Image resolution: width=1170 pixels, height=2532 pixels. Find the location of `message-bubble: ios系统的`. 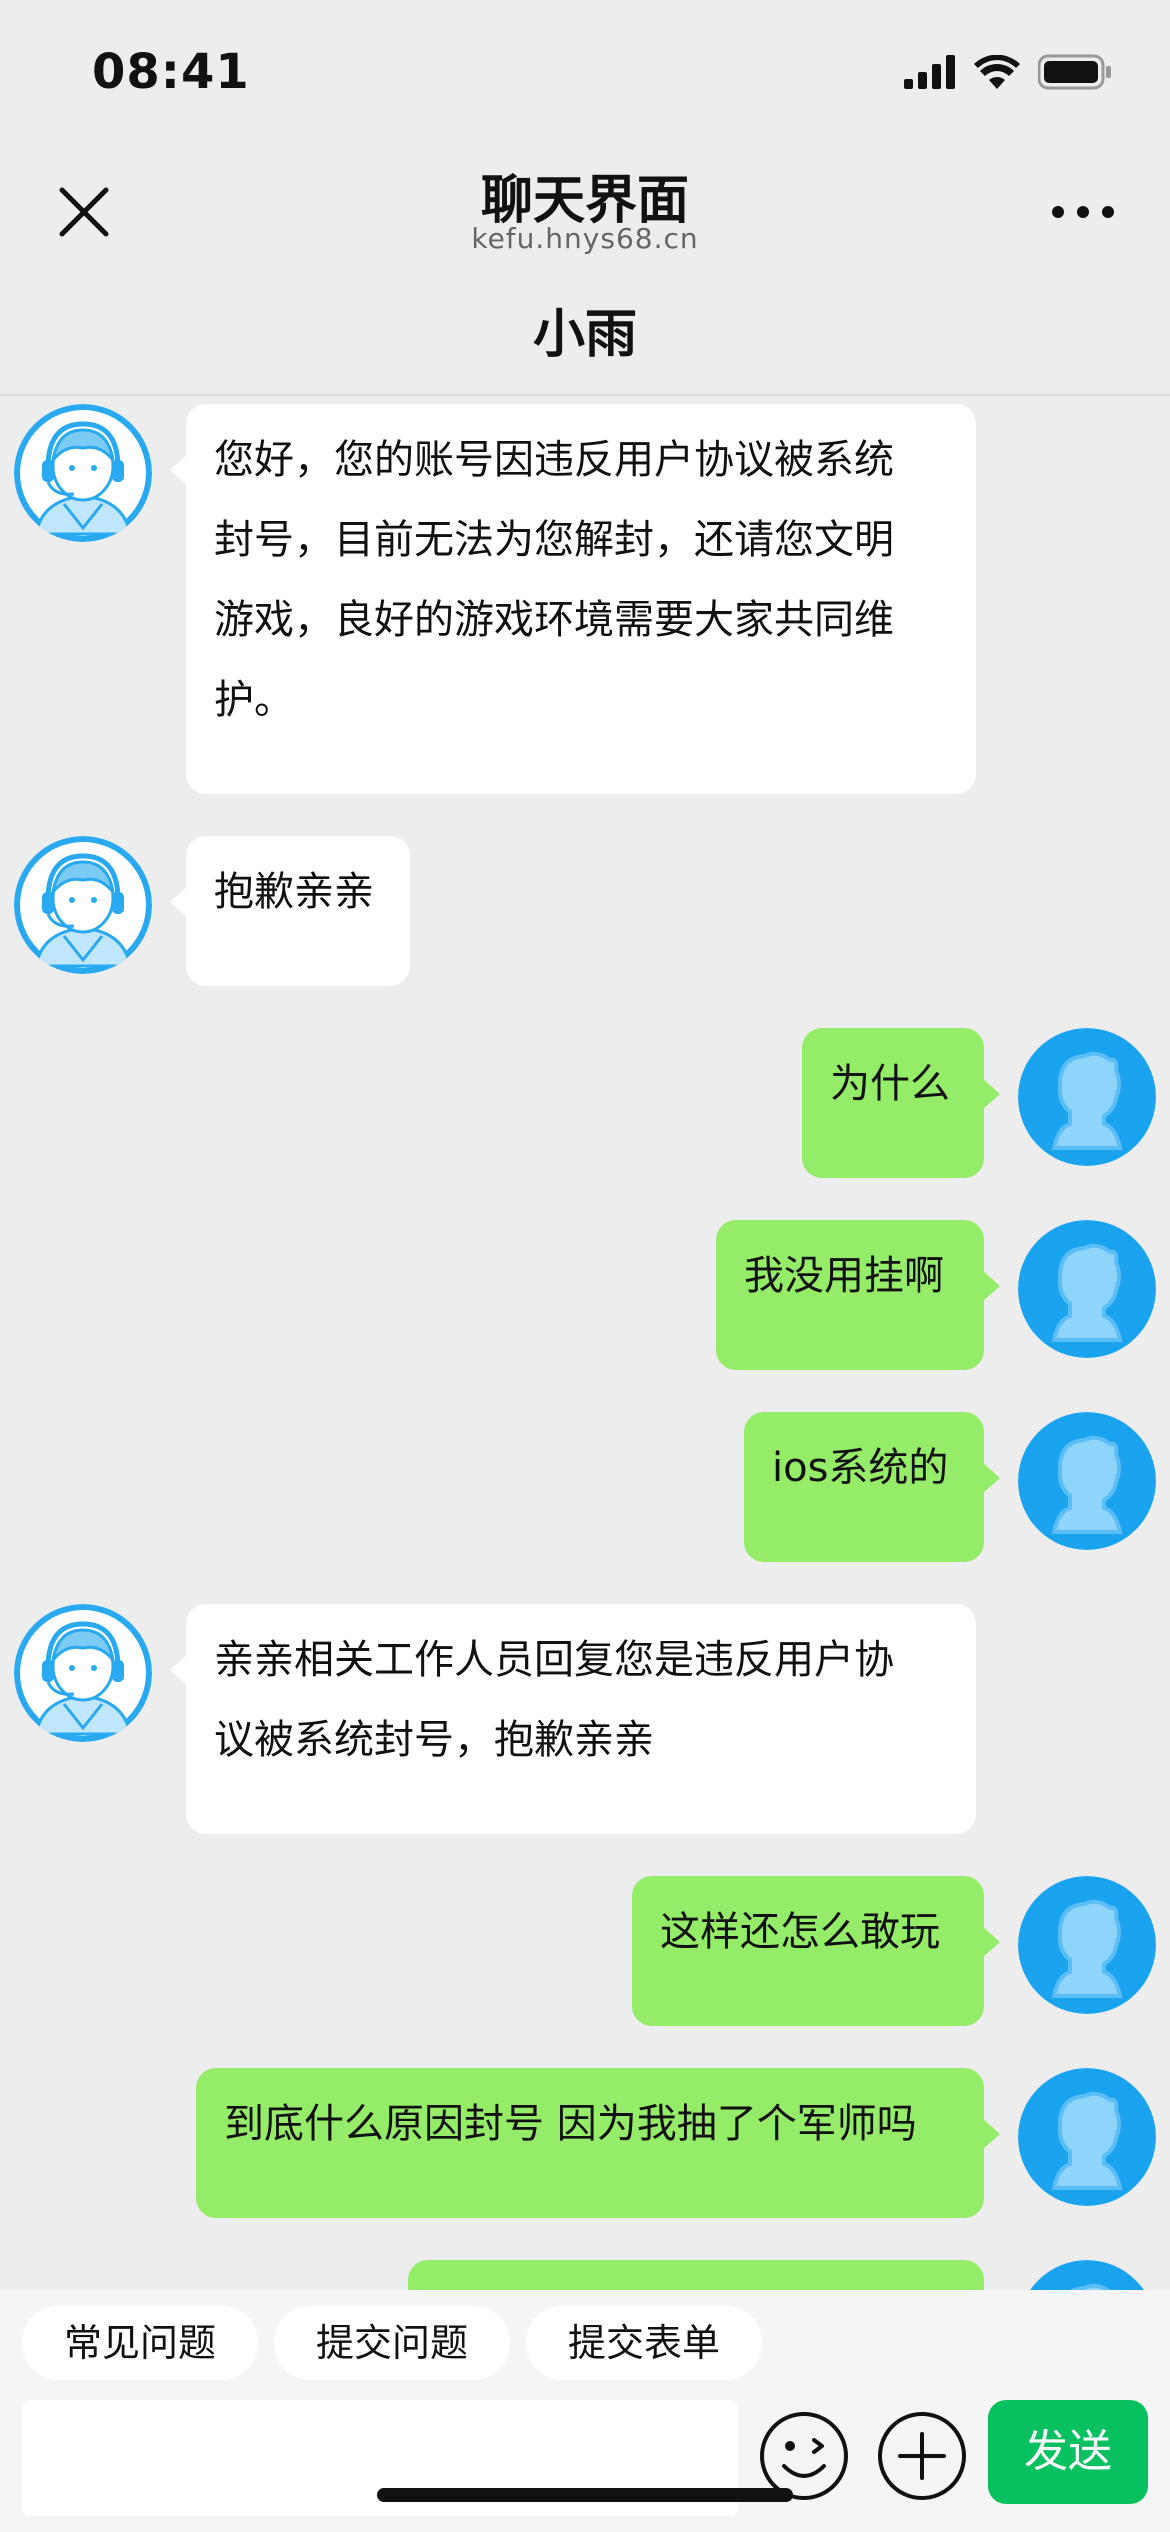

message-bubble: ios系统的 is located at coordinates (872, 1487).